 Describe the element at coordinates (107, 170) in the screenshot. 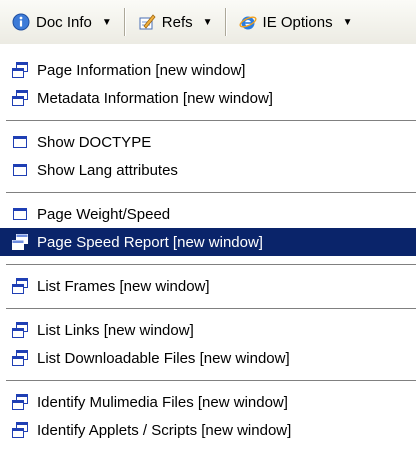

I see `menu-item-label: Show Lang attributes` at that location.